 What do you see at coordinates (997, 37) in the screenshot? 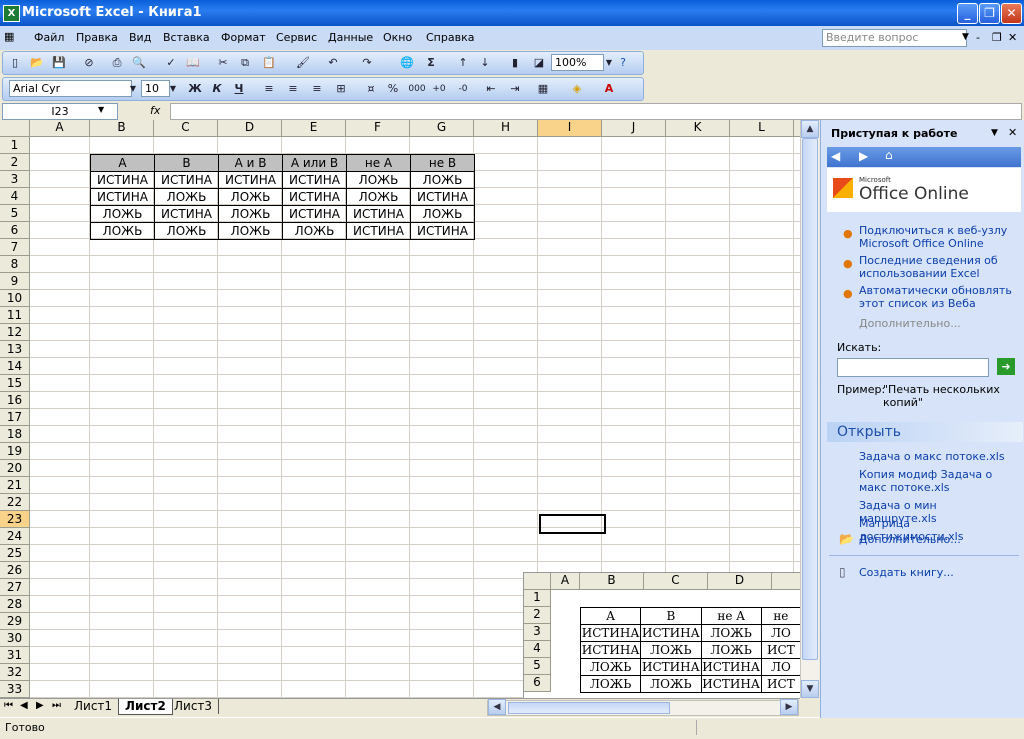
I see `doc-restore-icon: ❐` at bounding box center [997, 37].